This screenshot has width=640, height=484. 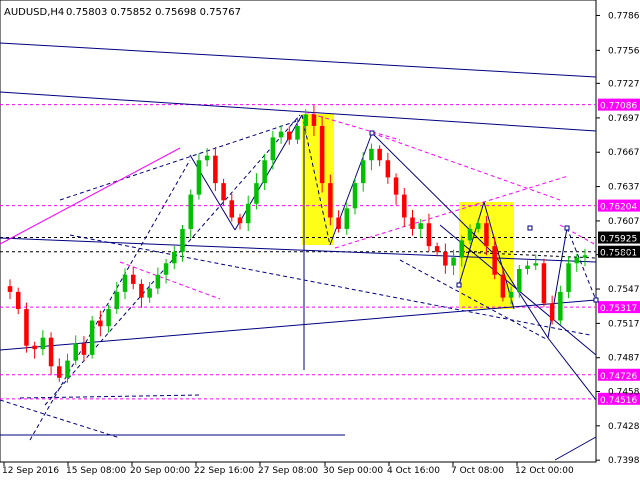 What do you see at coordinates (624, 359) in the screenshot?
I see `y-tick-label: 0.74875` at bounding box center [624, 359].